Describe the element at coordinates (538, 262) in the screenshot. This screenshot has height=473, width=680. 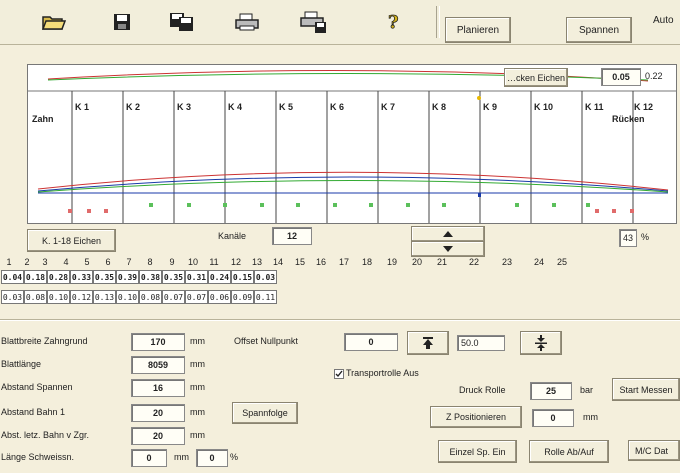
I see `index-number: 24` at that location.